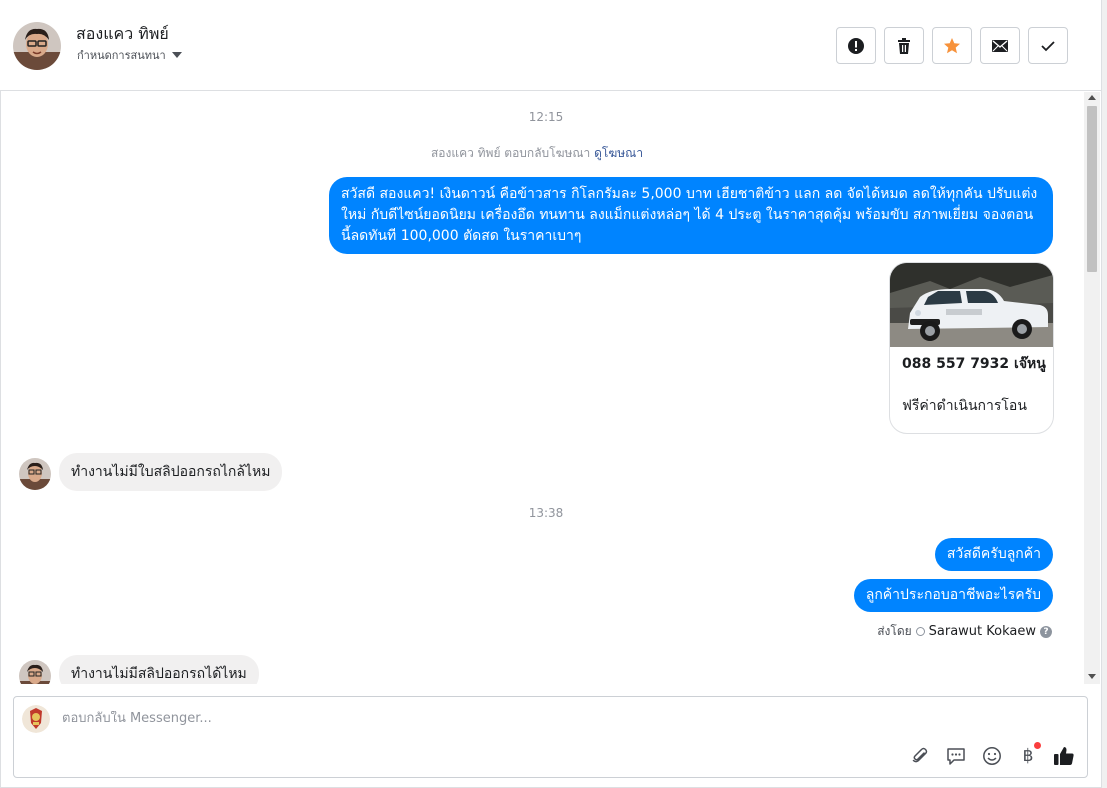  I want to click on envelope-icon, so click(1000, 45).